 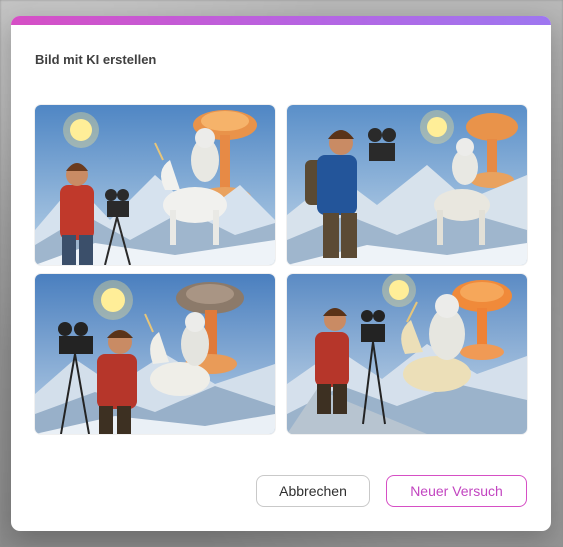 I want to click on dialog-footer: Abbrechen Neuer Versuch, so click(x=391, y=491).